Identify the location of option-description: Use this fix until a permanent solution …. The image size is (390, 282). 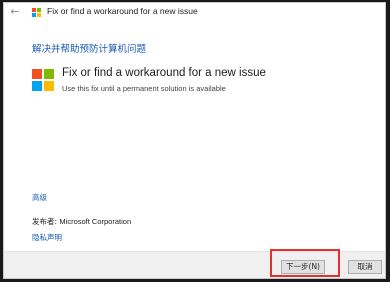
(144, 88).